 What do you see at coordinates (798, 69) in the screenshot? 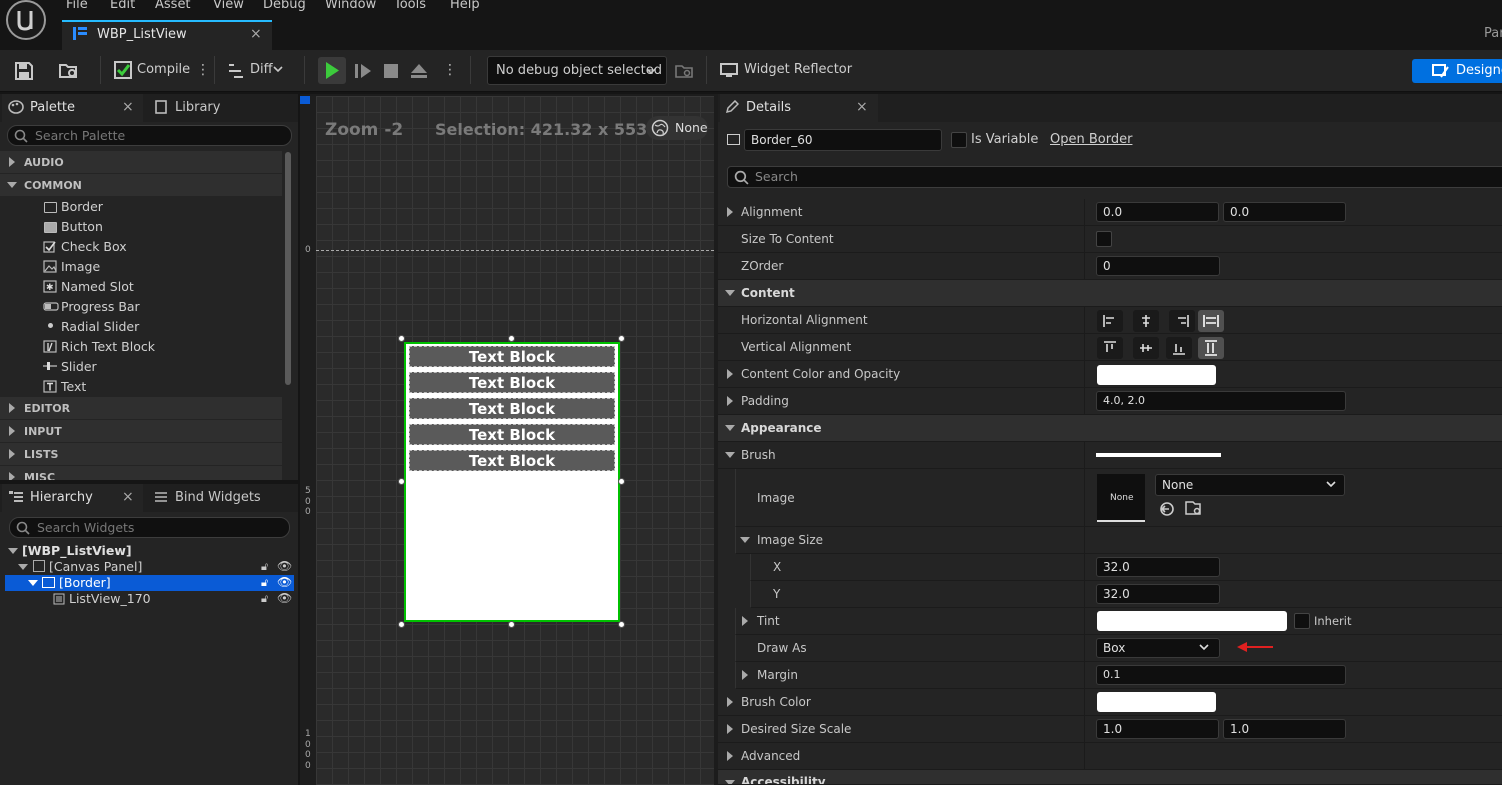
I see `widget-reflector-button: Widget Reflector` at bounding box center [798, 69].